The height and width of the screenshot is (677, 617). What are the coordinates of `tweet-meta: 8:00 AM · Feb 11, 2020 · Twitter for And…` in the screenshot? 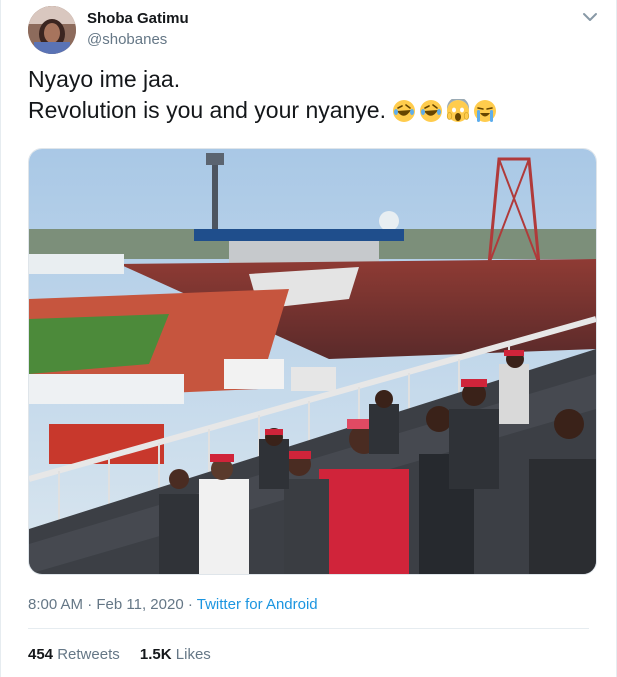 It's located at (173, 604).